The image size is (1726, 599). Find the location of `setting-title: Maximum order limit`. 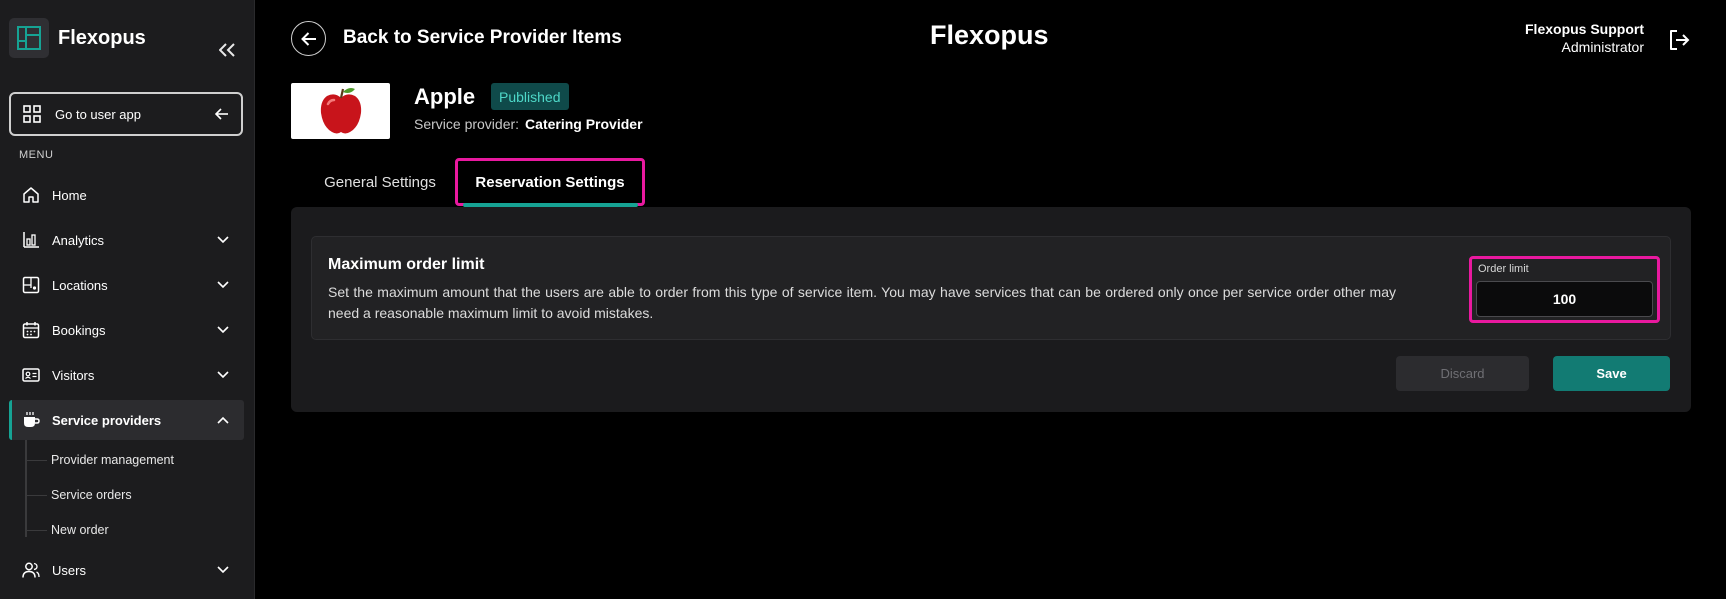

setting-title: Maximum order limit is located at coordinates (406, 264).